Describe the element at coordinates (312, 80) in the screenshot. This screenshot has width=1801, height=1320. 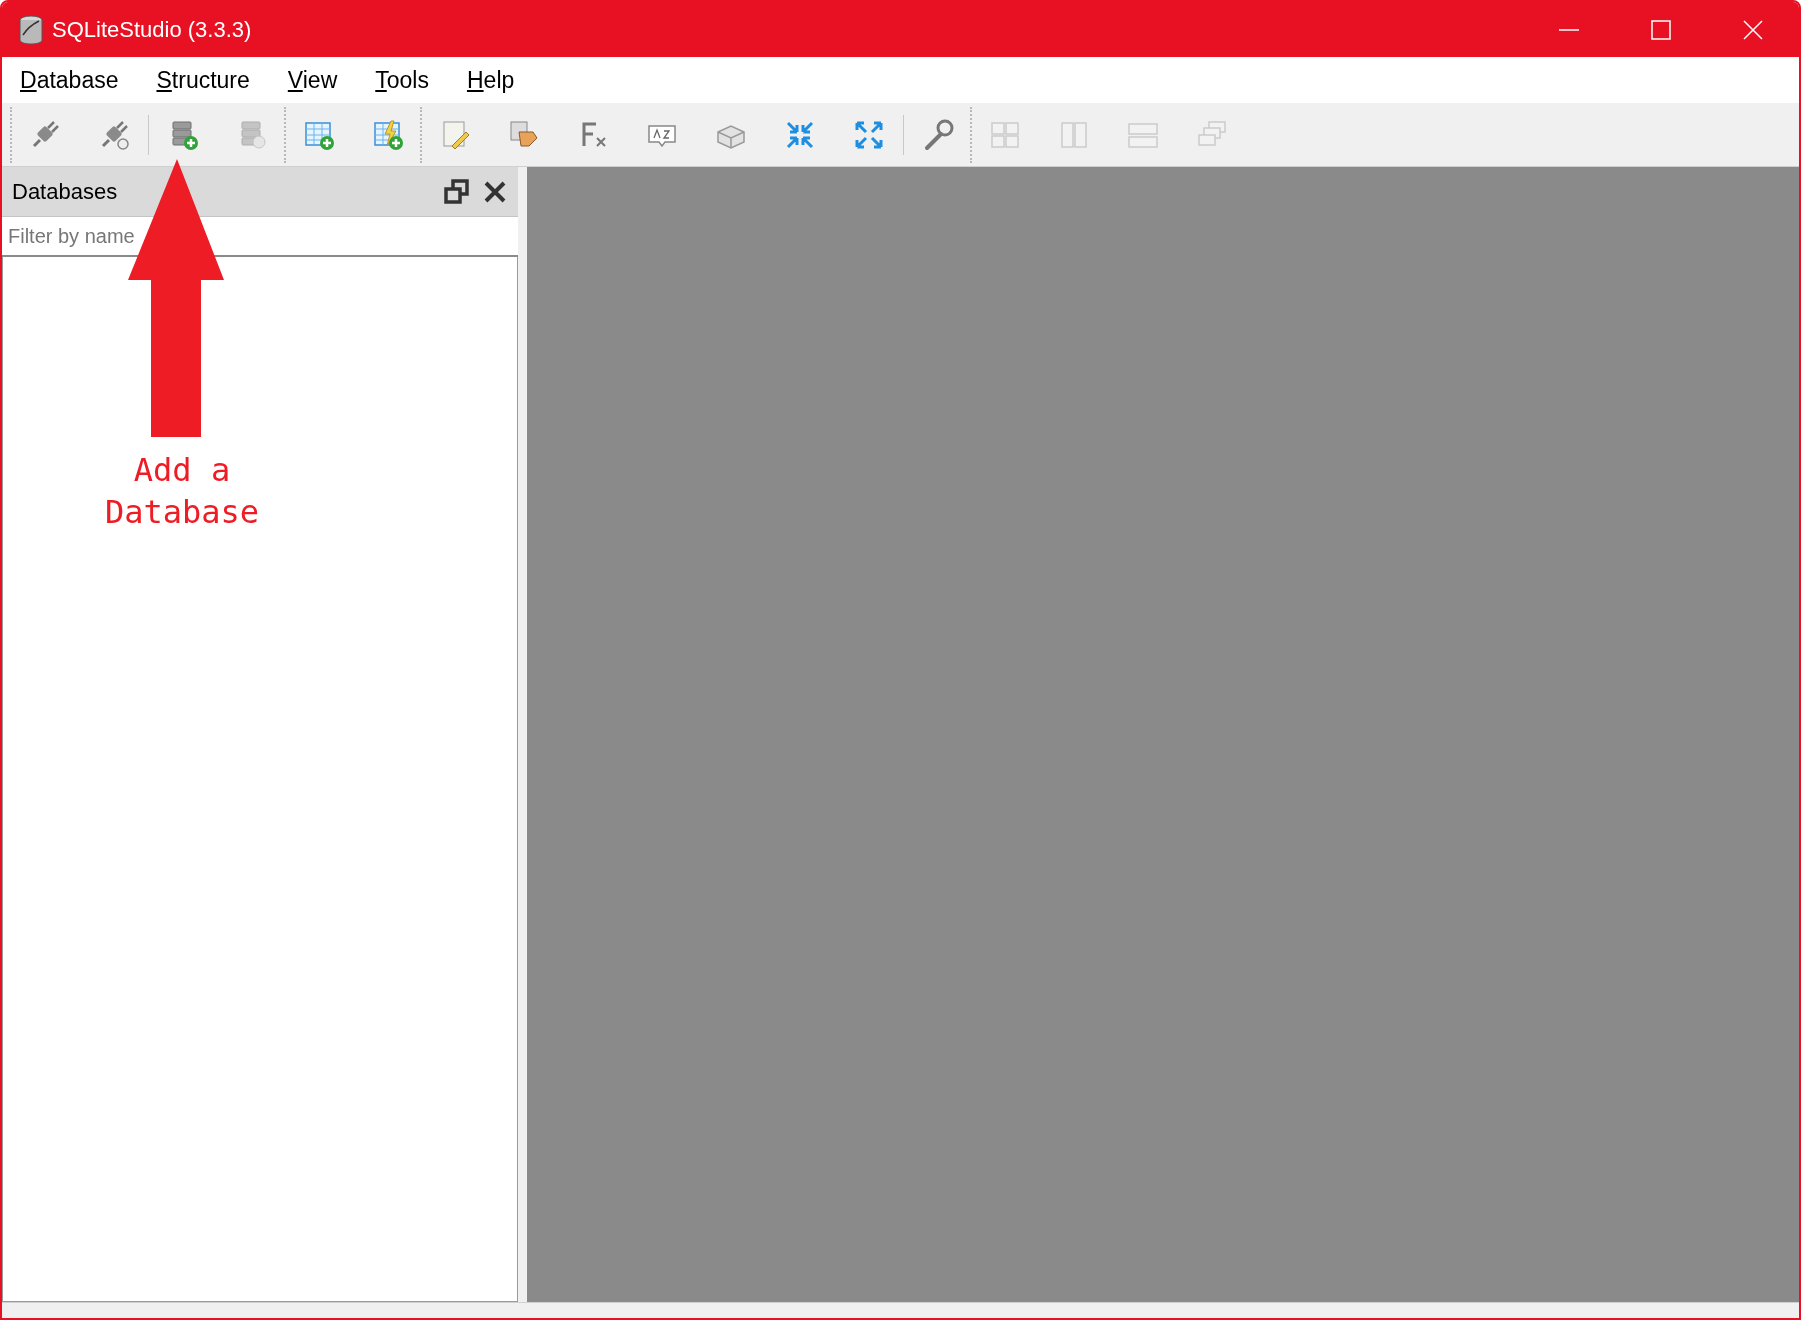
I see `menu-item: View` at that location.